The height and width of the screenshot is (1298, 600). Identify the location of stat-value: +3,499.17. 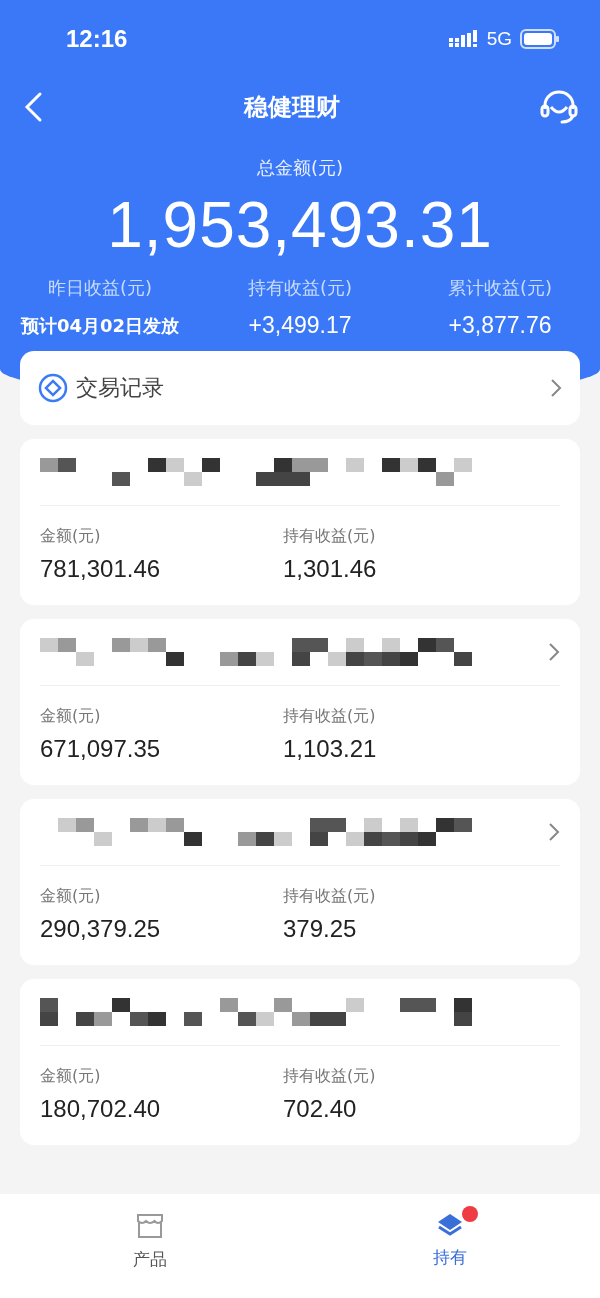
(300, 325).